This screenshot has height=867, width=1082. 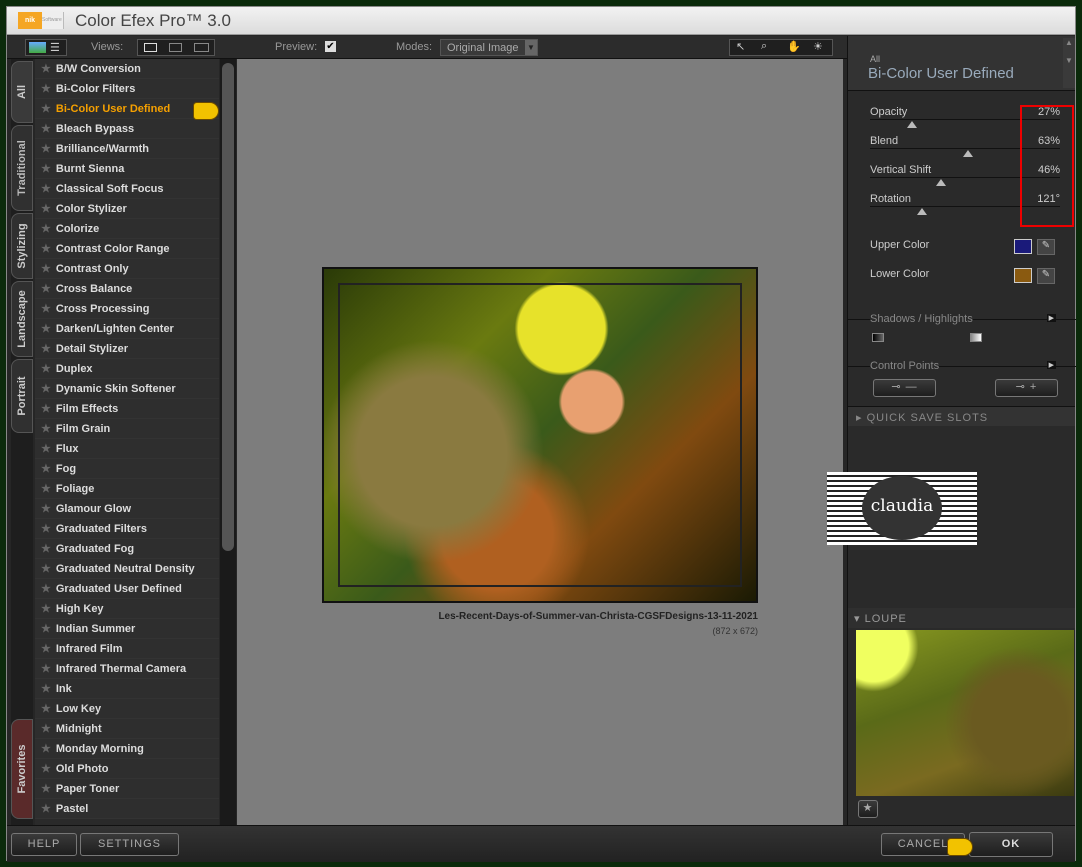 I want to click on browser-view-toggle: ☰, so click(x=46, y=47).